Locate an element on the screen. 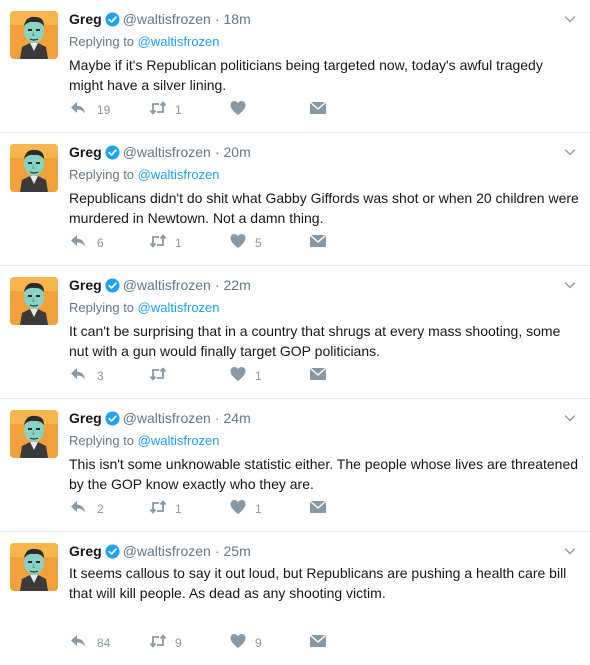 The image size is (590, 665). like-button is located at coordinates (269, 109).